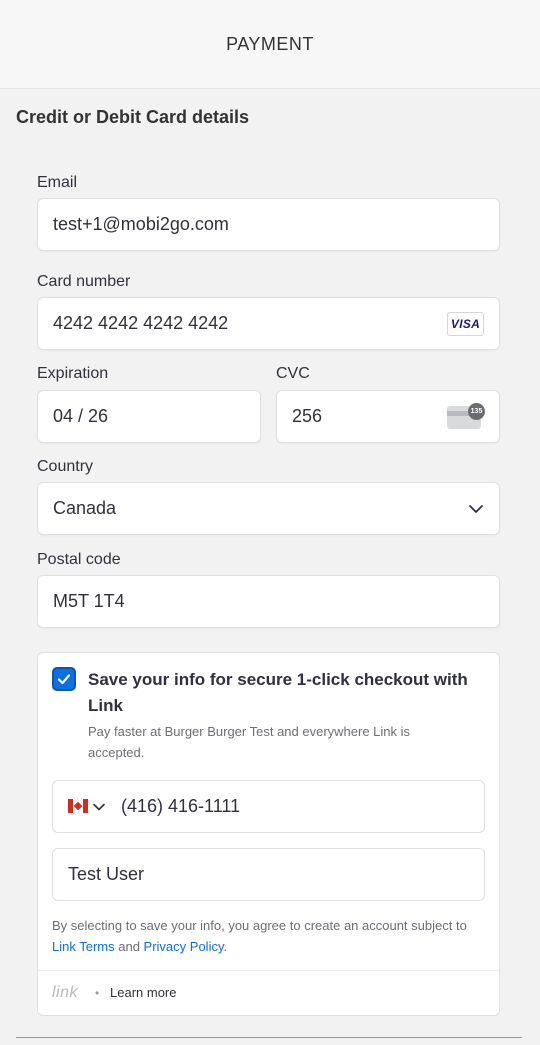 The width and height of the screenshot is (540, 1045). What do you see at coordinates (293, 373) in the screenshot?
I see `cvc-label: CVC` at bounding box center [293, 373].